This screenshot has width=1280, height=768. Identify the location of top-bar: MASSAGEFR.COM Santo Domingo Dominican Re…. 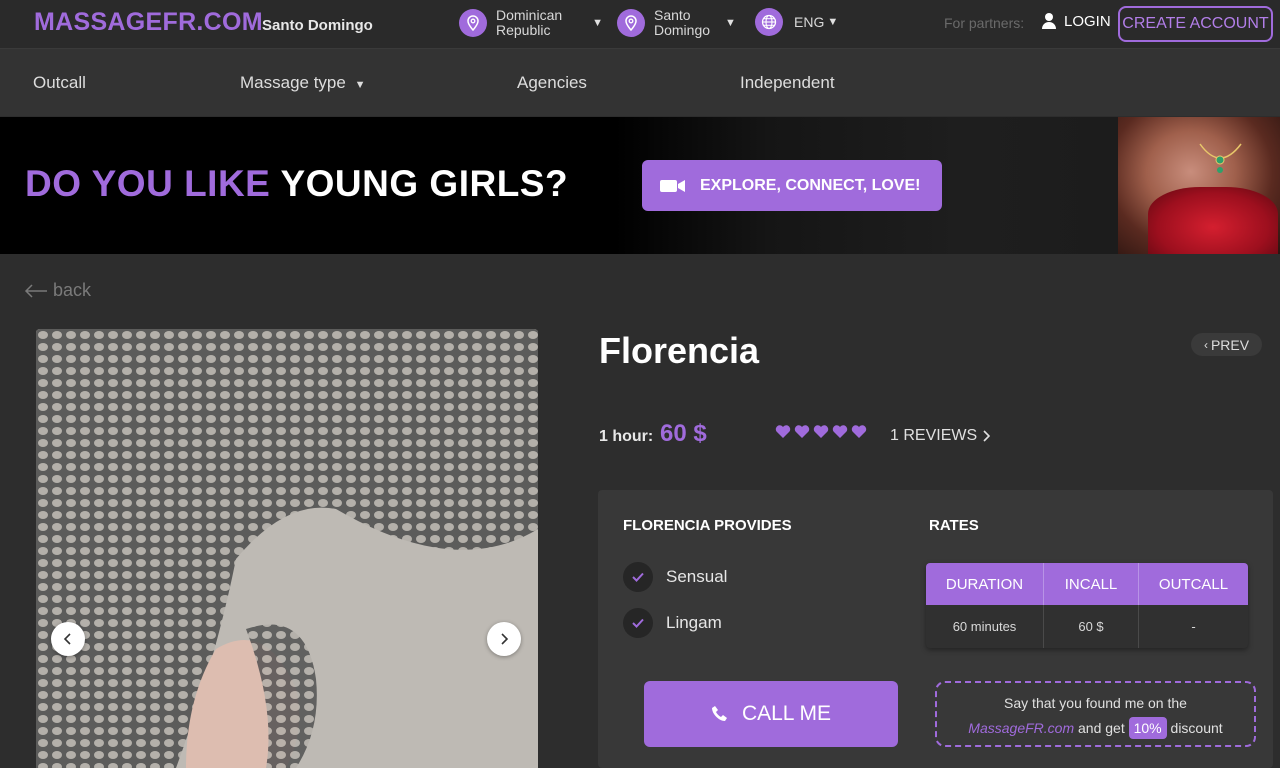
(640, 24).